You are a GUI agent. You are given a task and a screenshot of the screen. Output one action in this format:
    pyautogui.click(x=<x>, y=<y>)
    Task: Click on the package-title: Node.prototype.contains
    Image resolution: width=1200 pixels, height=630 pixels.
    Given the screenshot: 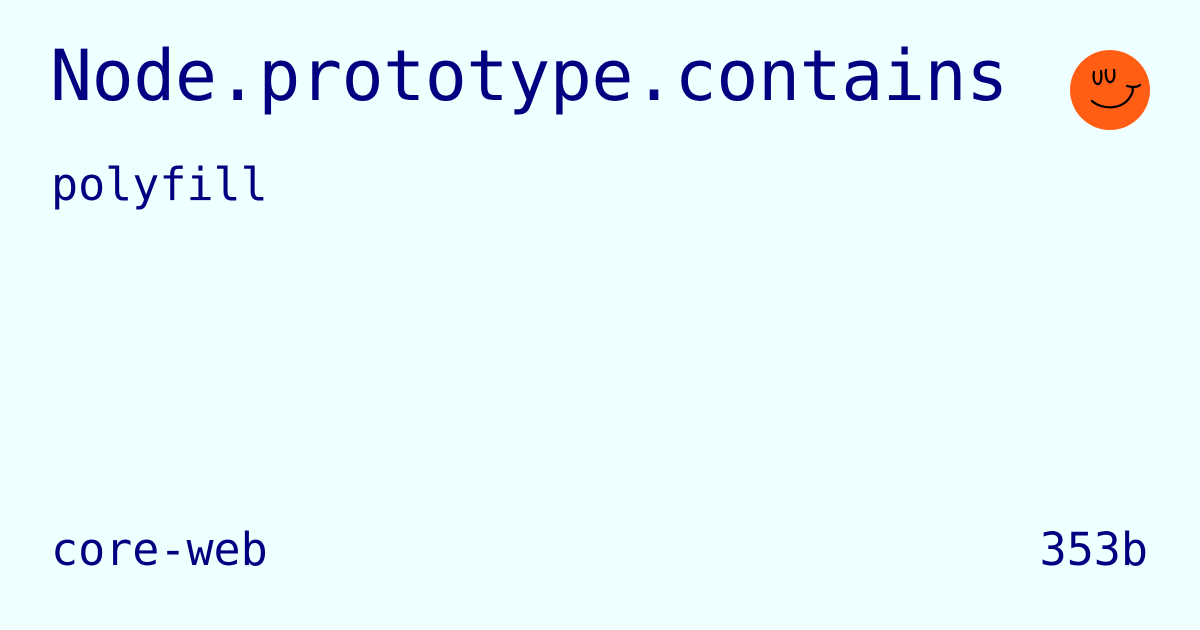 What is the action you would take?
    pyautogui.click(x=529, y=76)
    